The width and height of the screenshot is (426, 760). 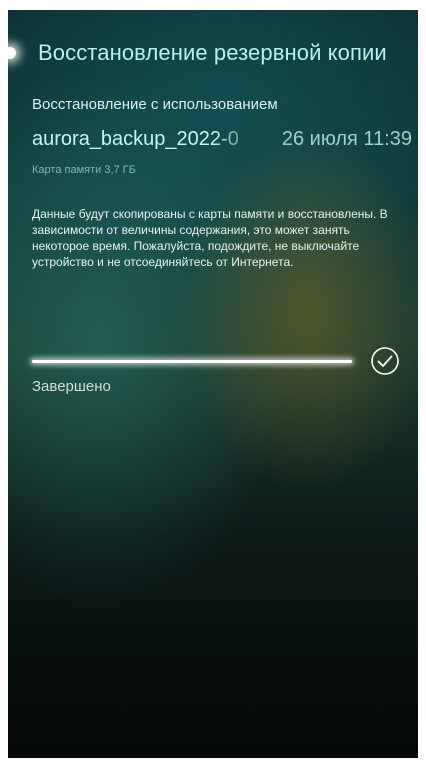 I want to click on backup-file-date: 26 июля 11:39, so click(x=346, y=139).